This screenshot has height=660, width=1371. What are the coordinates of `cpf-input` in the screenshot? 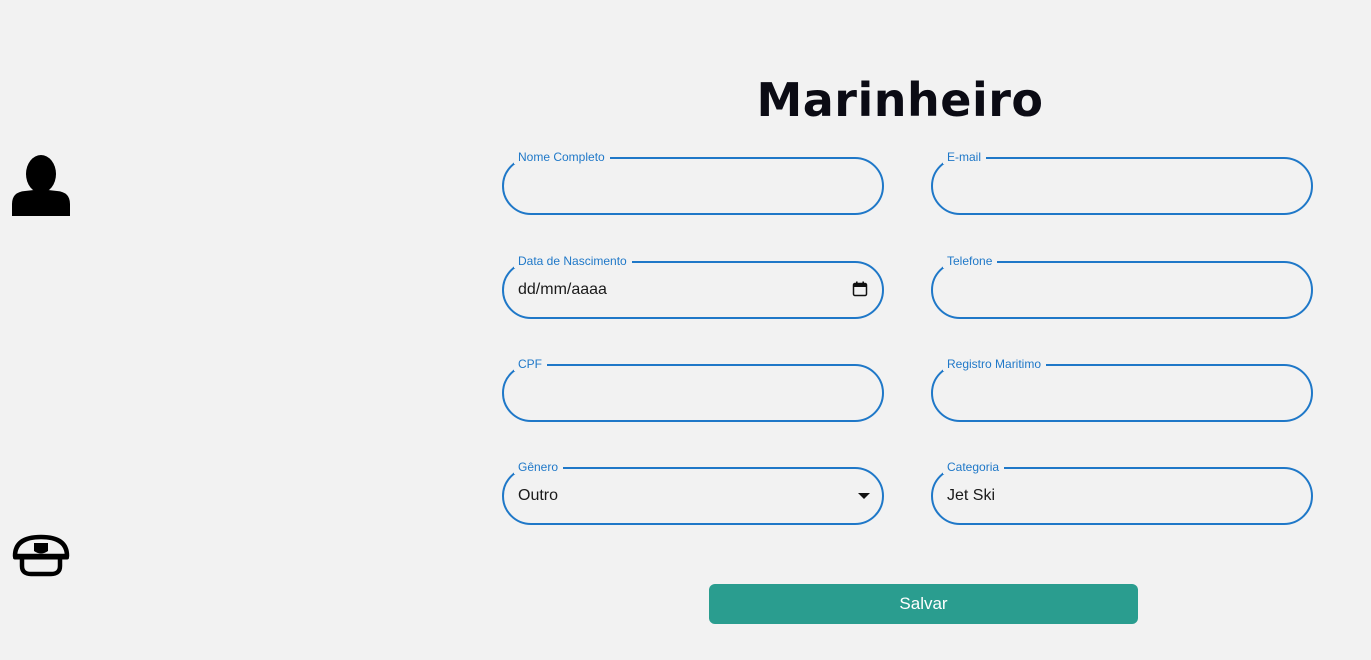 It's located at (693, 393).